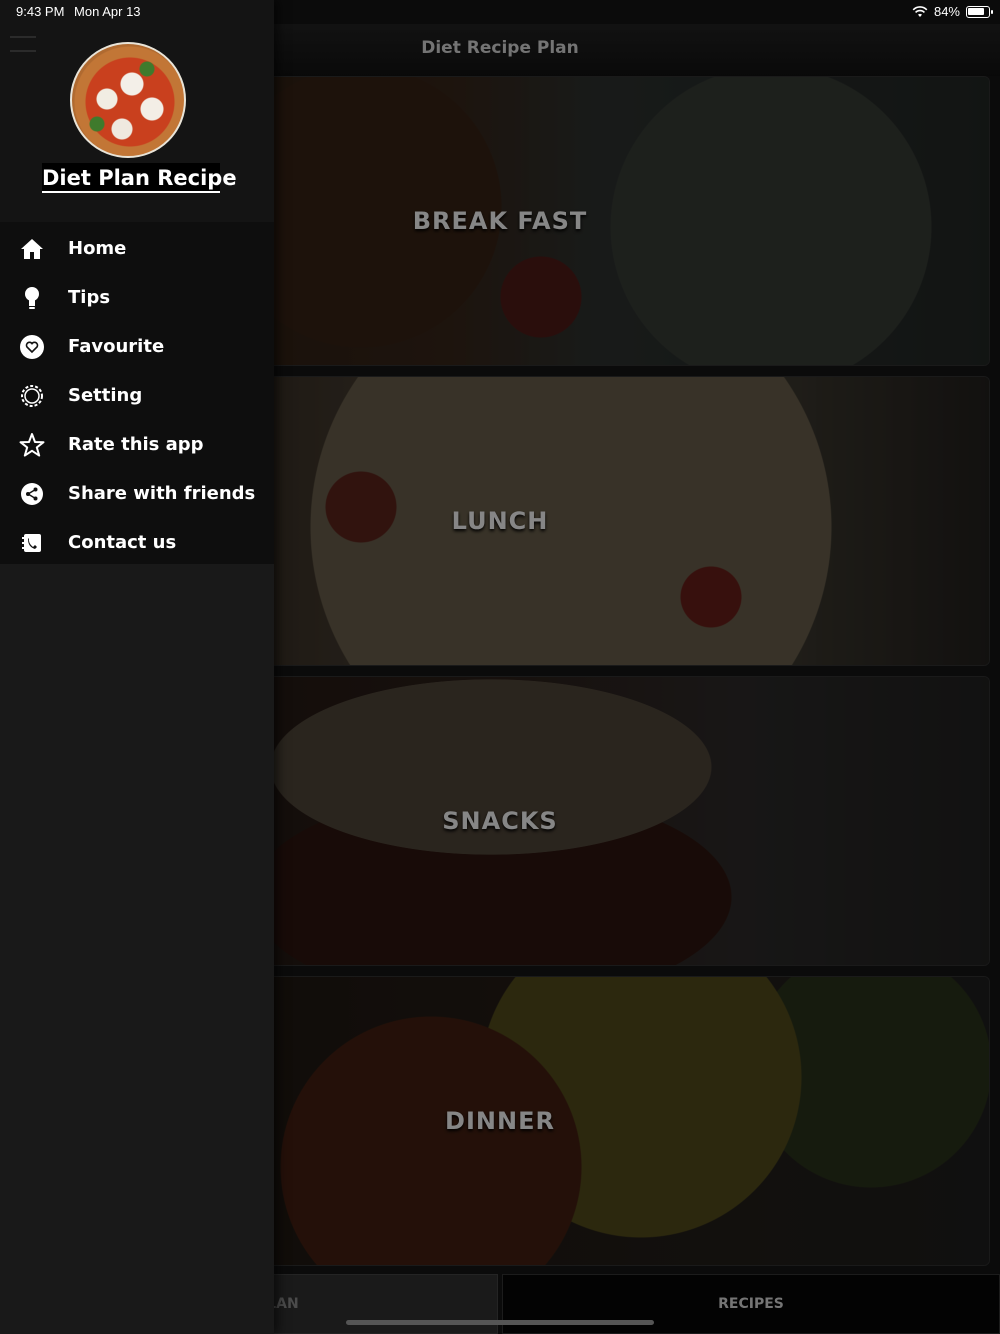  Describe the element at coordinates (751, 1304) in the screenshot. I see `tab-recipes: RECIPES` at that location.